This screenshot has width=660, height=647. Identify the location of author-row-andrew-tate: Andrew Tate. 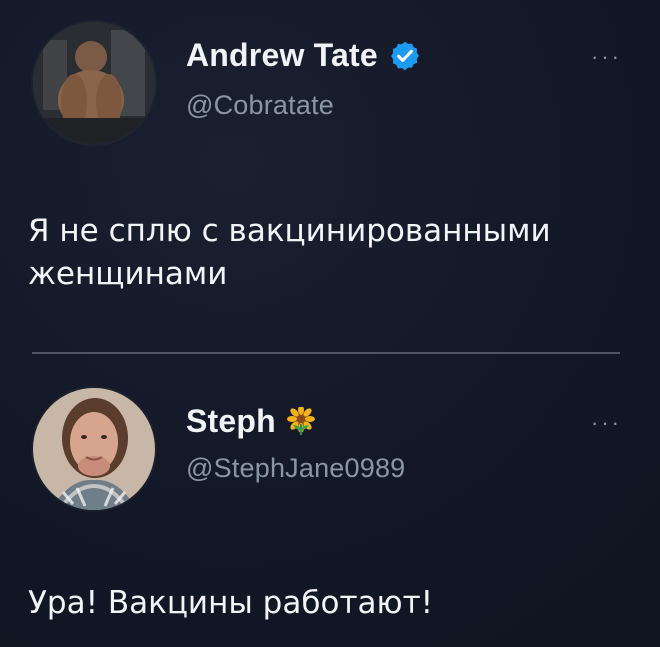
(304, 55).